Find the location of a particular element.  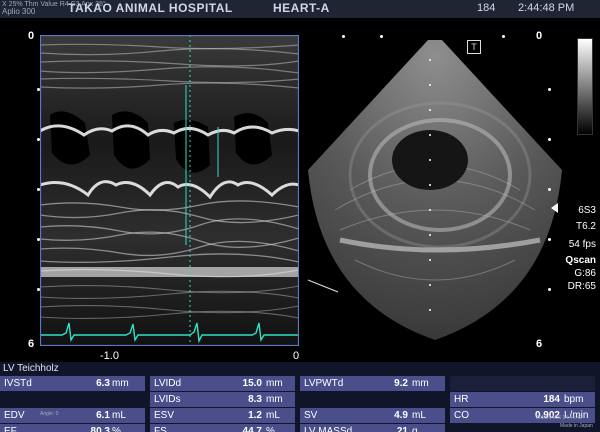

report-label: LVIDd is located at coordinates (168, 383).